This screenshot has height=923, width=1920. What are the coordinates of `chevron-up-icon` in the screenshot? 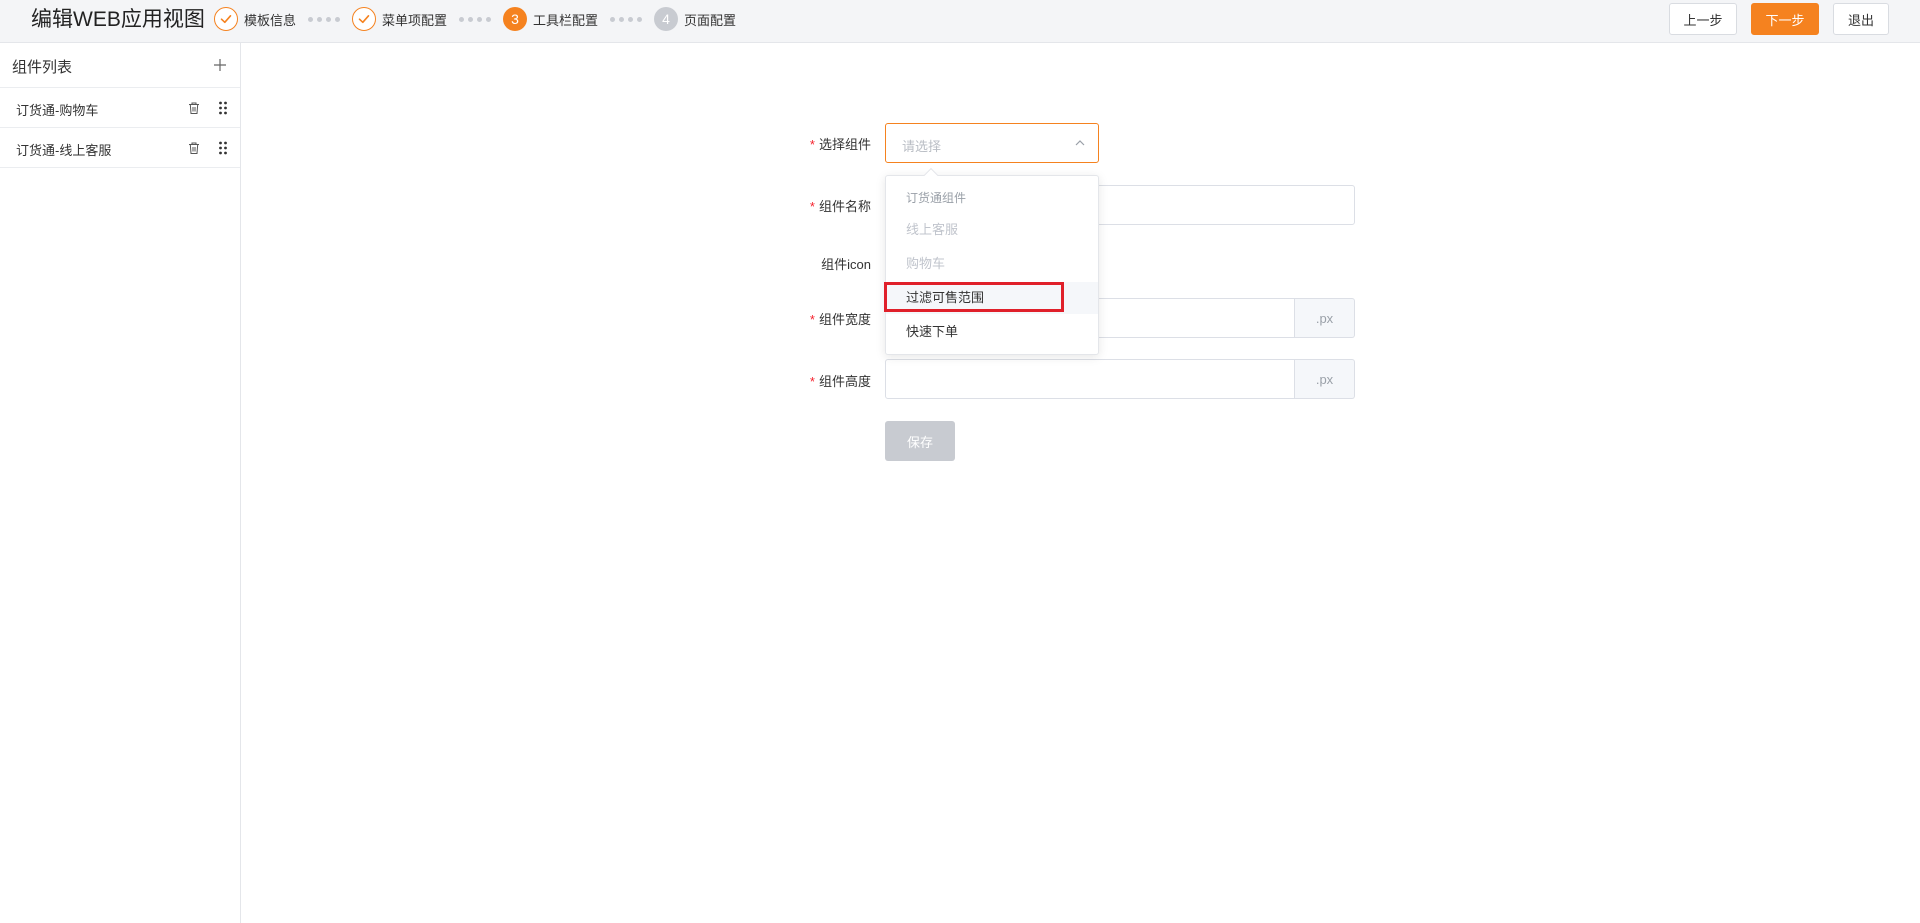 It's located at (1080, 143).